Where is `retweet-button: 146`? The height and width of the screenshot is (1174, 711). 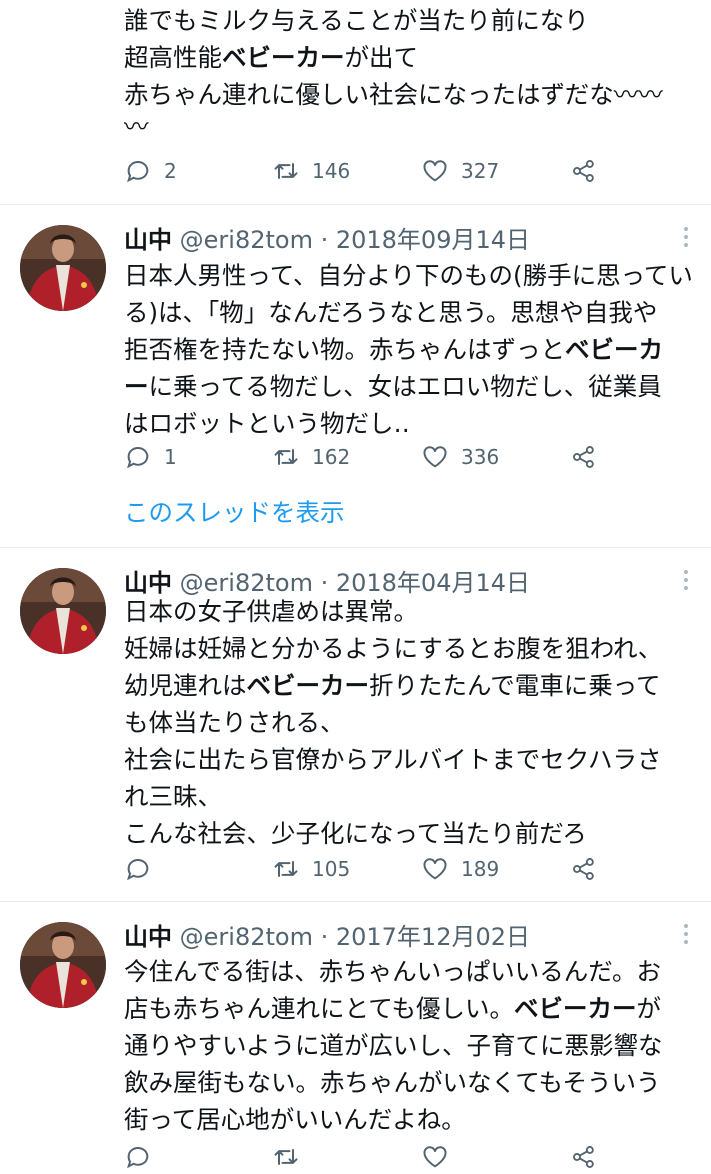 retweet-button: 146 is located at coordinates (311, 171).